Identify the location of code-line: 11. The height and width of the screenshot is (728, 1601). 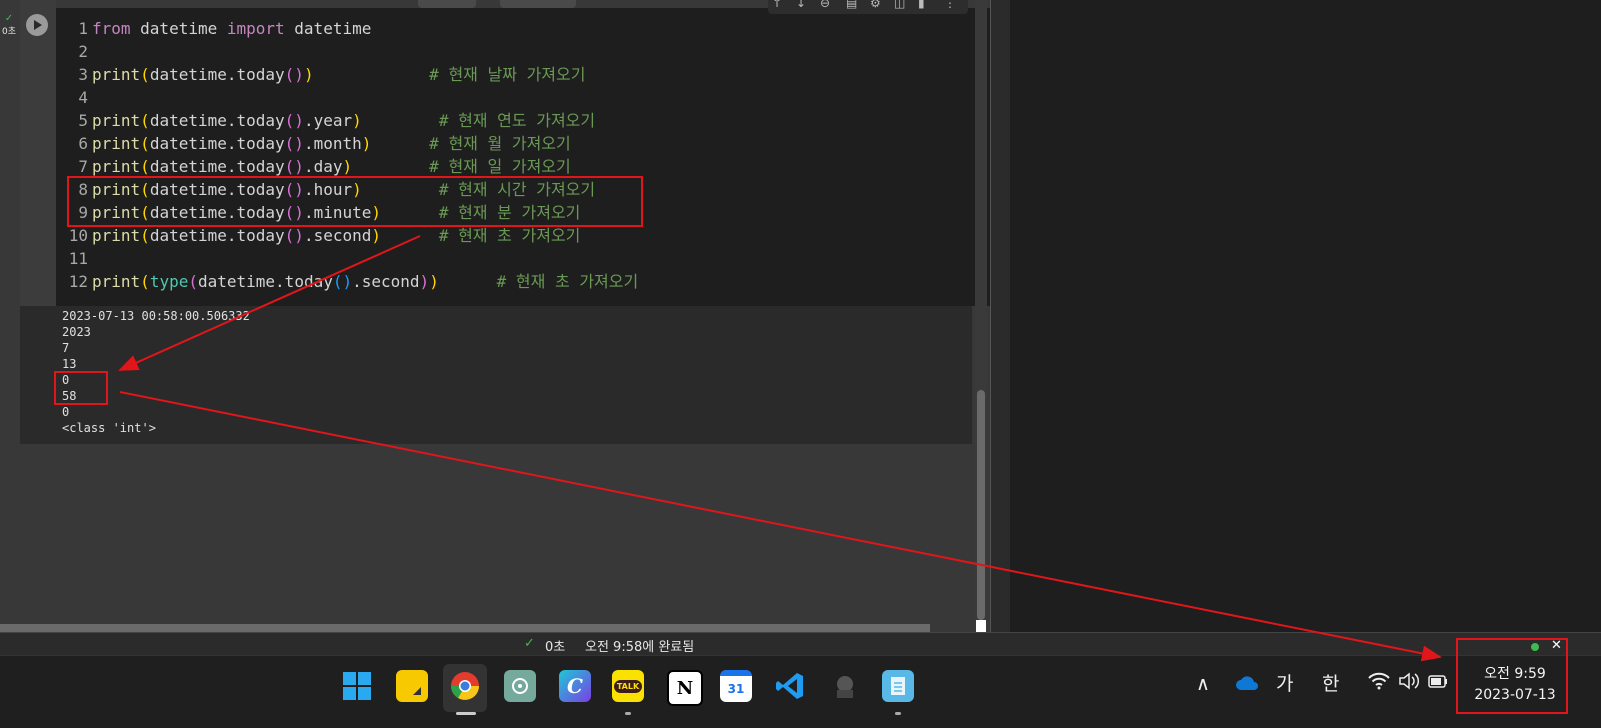
(74, 258).